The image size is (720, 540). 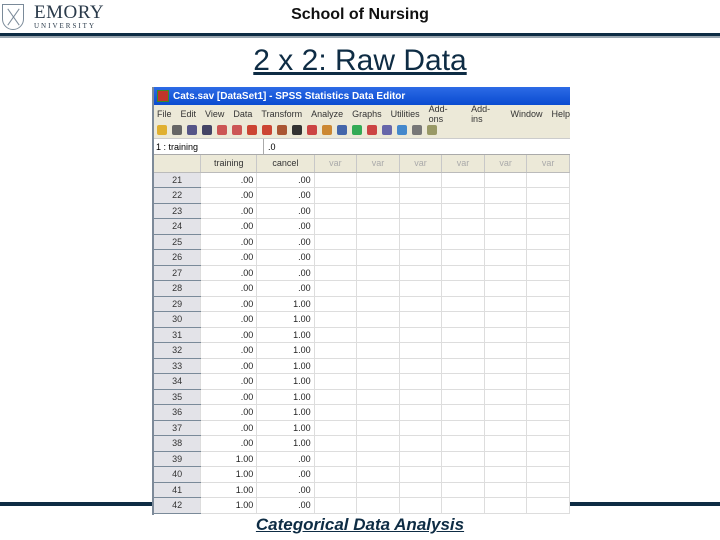 What do you see at coordinates (178, 350) in the screenshot?
I see `row-number: 32` at bounding box center [178, 350].